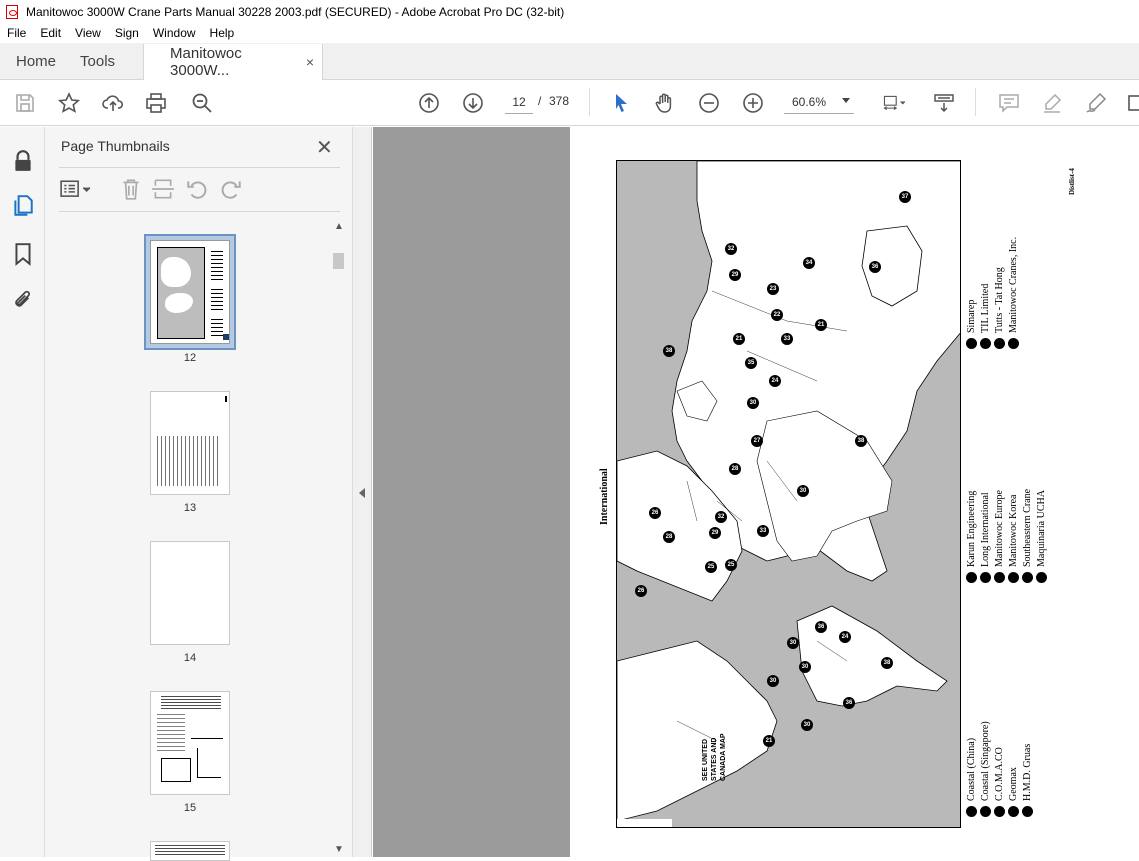 This screenshot has height=861, width=1139. I want to click on panel-title: Page Thumbnails, so click(115, 146).